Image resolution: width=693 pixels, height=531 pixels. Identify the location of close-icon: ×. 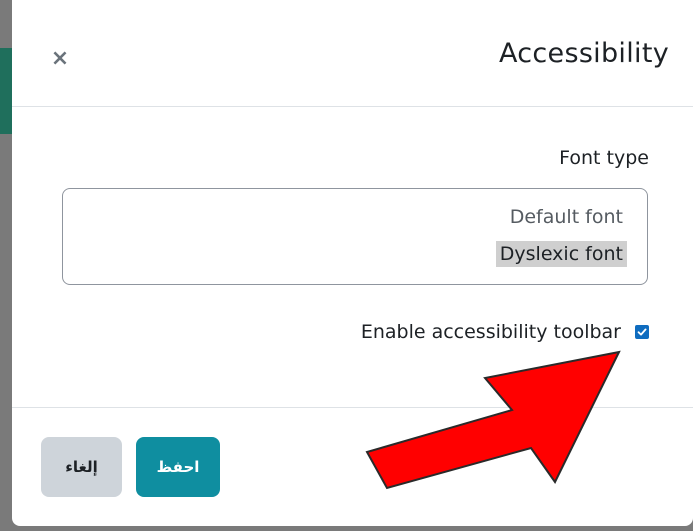
(60, 58).